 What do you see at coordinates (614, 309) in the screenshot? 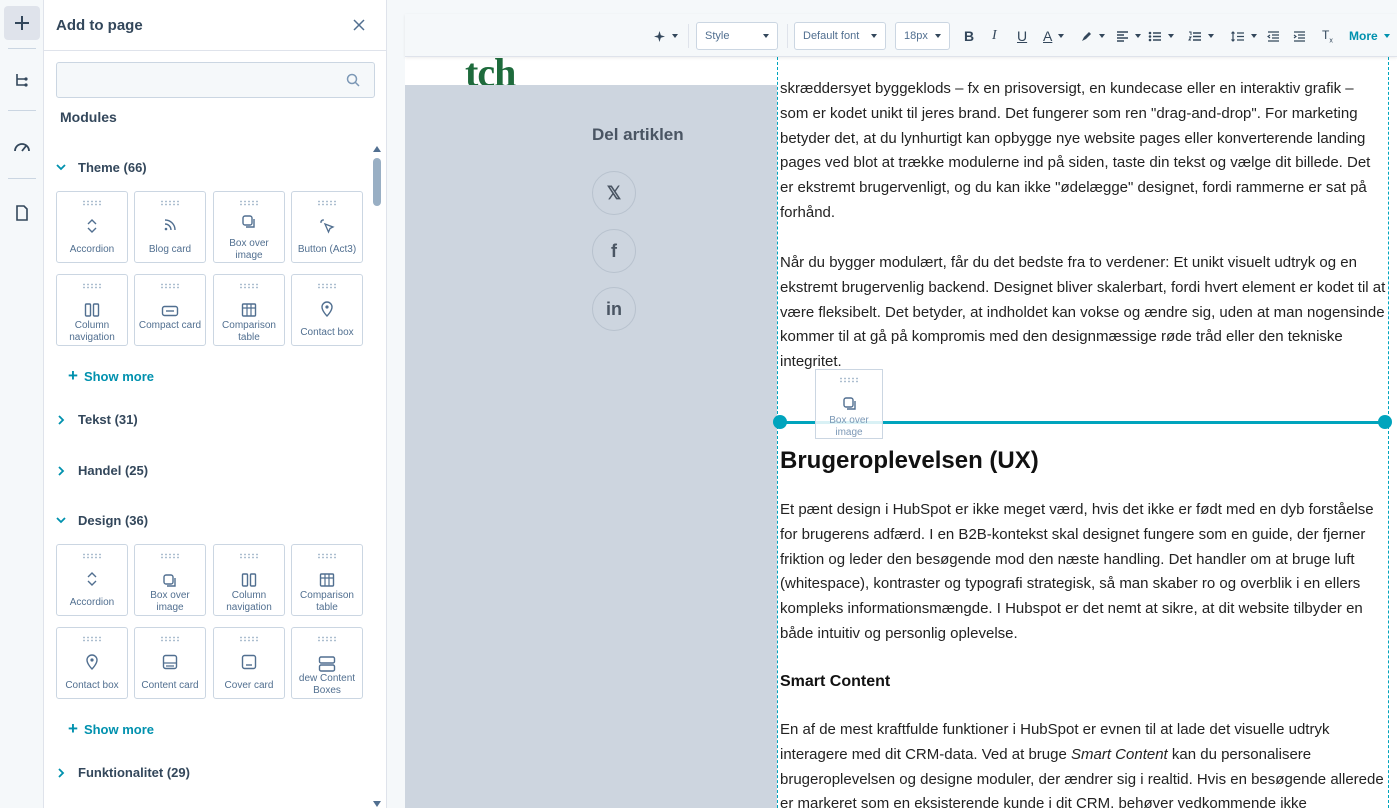
I see `share-linkedin-button: in` at bounding box center [614, 309].